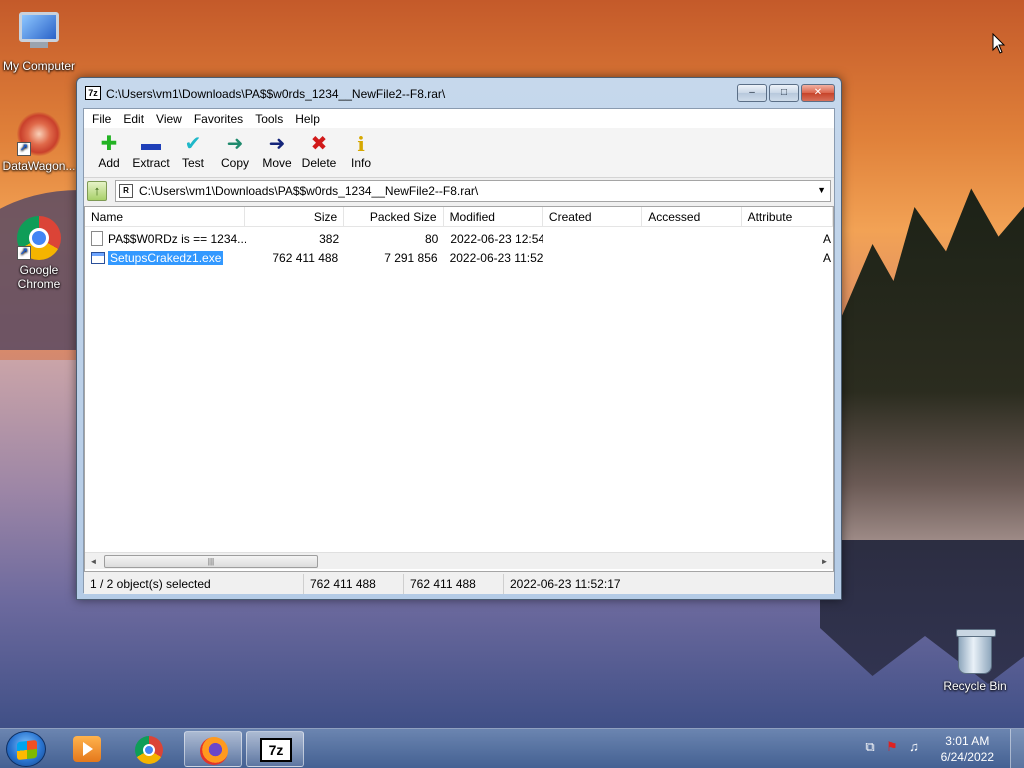  What do you see at coordinates (109, 163) in the screenshot?
I see `add-label: Add` at bounding box center [109, 163].